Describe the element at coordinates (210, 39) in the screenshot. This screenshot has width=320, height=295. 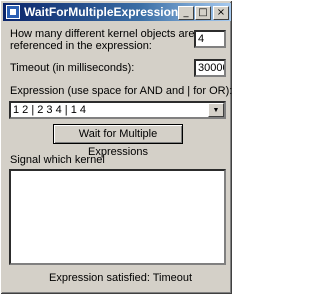
I see `objects-count-input: 4` at that location.